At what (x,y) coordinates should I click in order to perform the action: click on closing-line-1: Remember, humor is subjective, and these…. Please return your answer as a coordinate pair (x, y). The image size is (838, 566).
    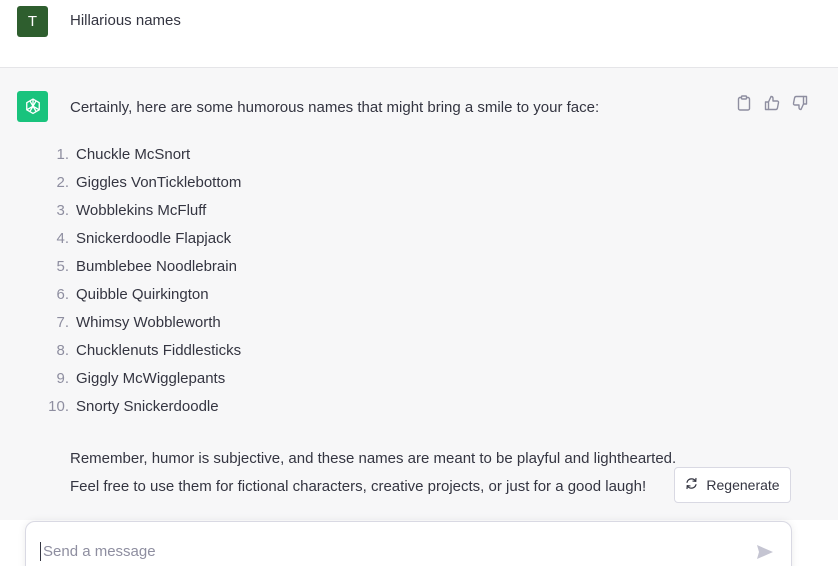
    Looking at the image, I should click on (373, 458).